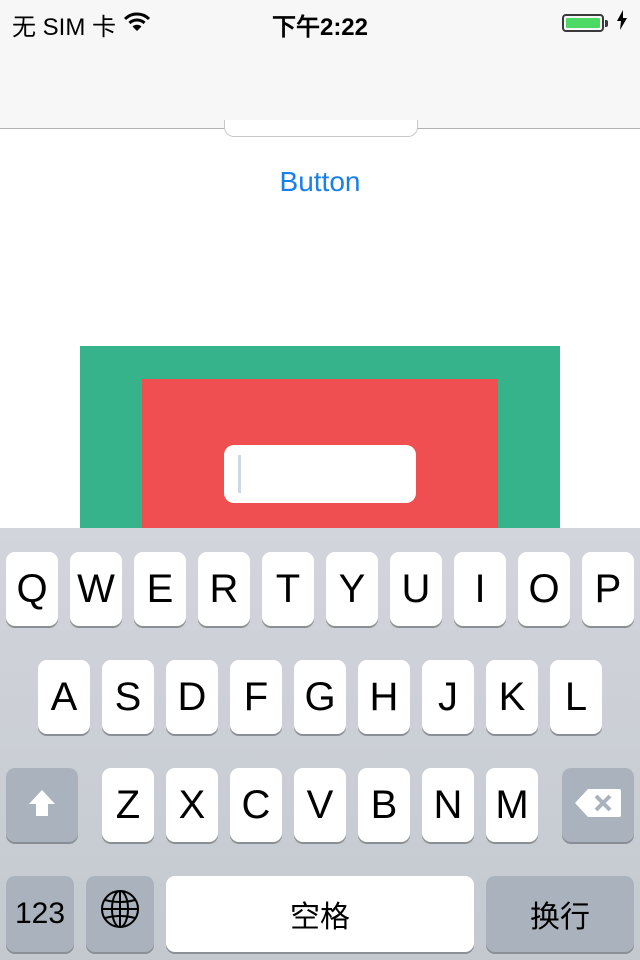 Image resolution: width=640 pixels, height=960 pixels. I want to click on key-g: G, so click(320, 697).